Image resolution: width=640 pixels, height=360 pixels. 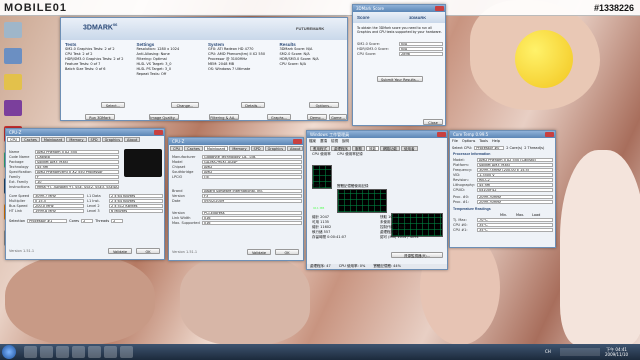 What do you see at coordinates (514, 147) in the screenshot?
I see `cores-count: 2 Core(s)` at bounding box center [514, 147].